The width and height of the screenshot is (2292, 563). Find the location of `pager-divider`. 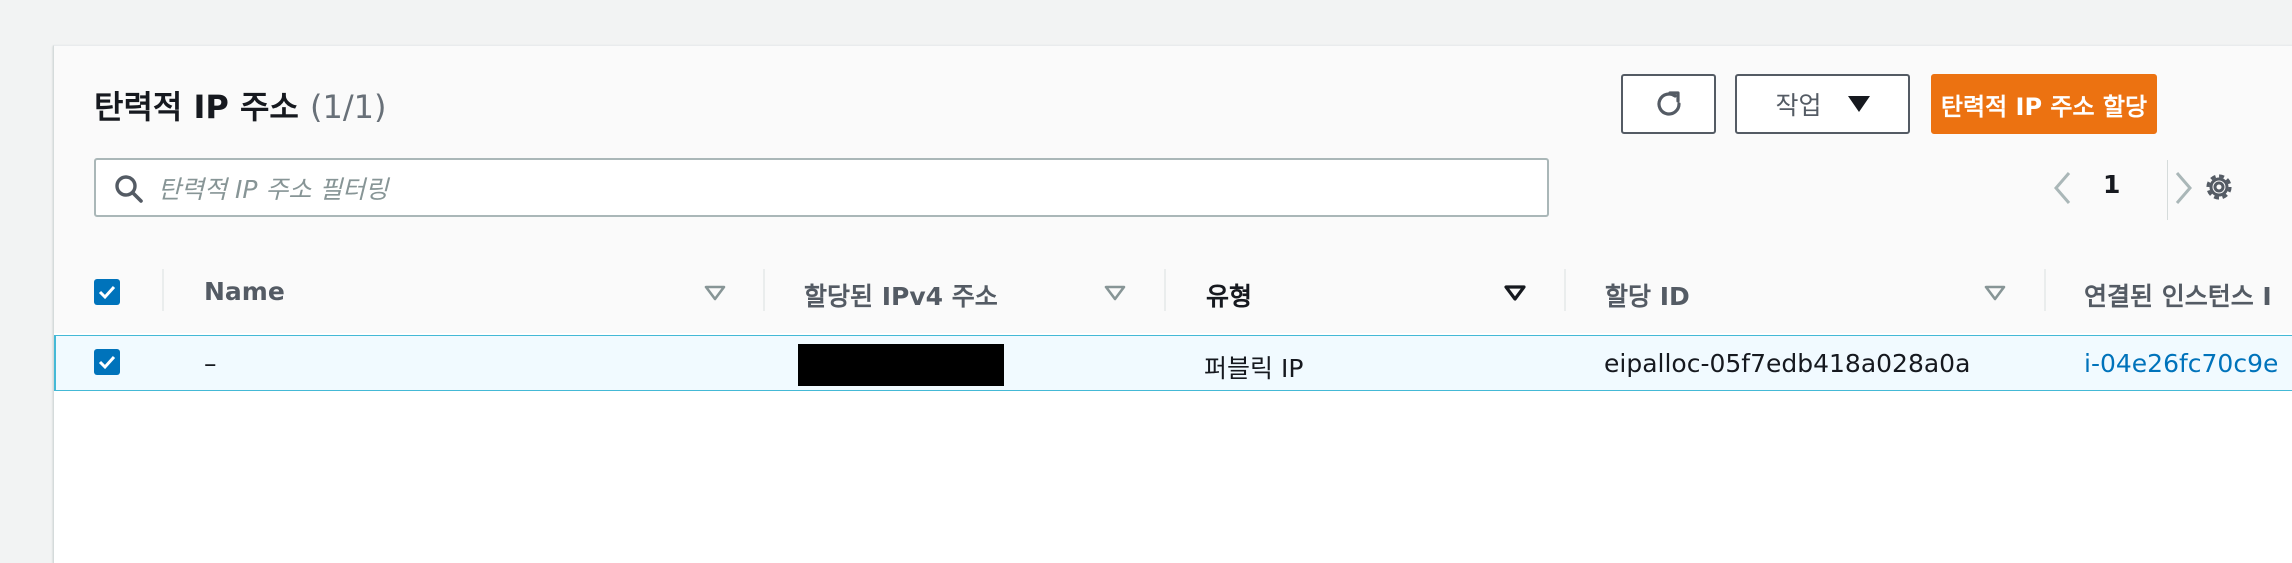

pager-divider is located at coordinates (2167, 190).